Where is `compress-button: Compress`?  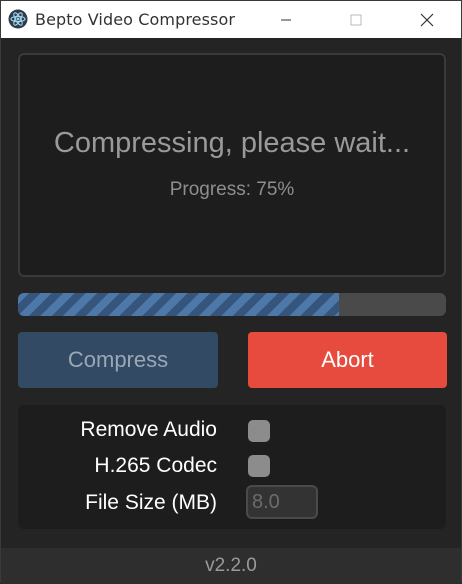
compress-button: Compress is located at coordinates (118, 360).